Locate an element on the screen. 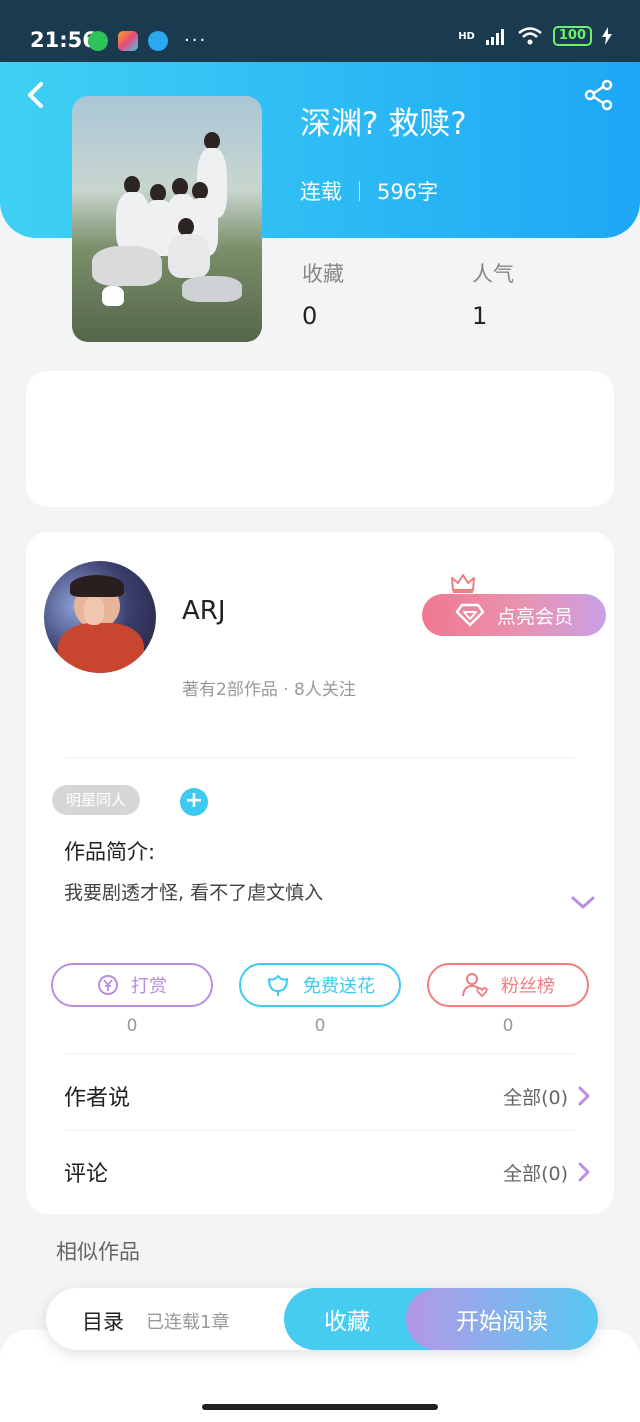  more-notifications-icon: ··· is located at coordinates (196, 40).